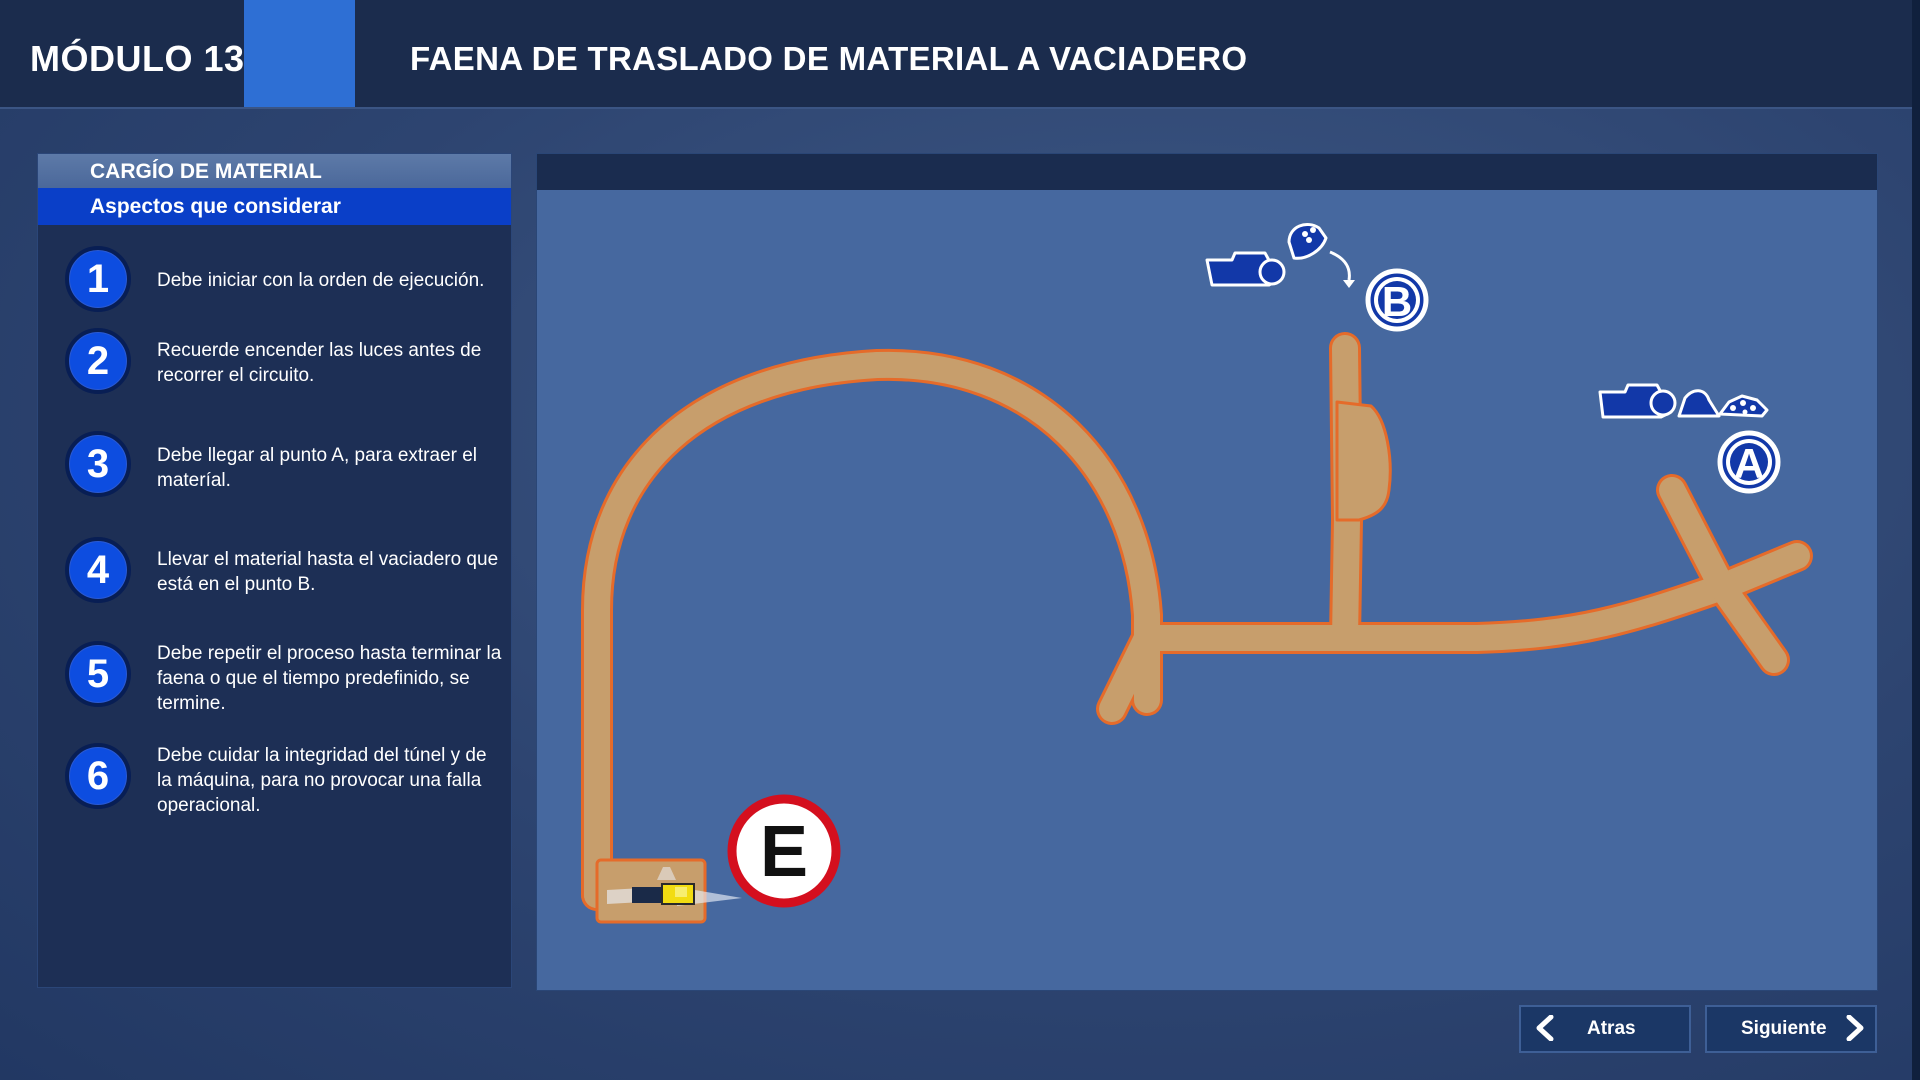 The image size is (1920, 1080). What do you see at coordinates (1611, 1028) in the screenshot?
I see `back-button-label: Atras` at bounding box center [1611, 1028].